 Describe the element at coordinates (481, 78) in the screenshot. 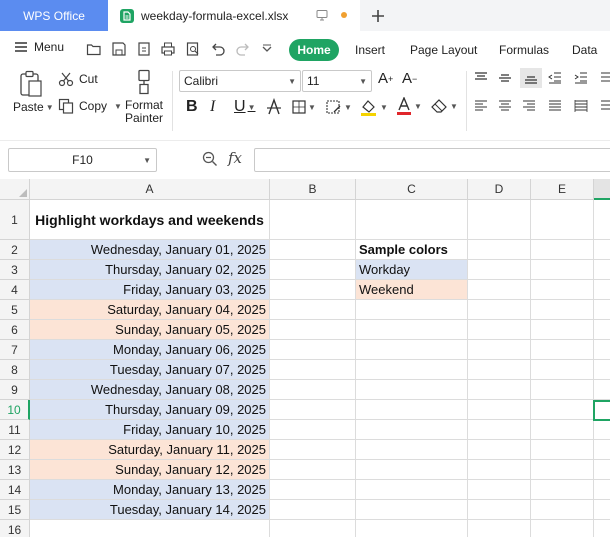

I see `align-top-icon` at that location.